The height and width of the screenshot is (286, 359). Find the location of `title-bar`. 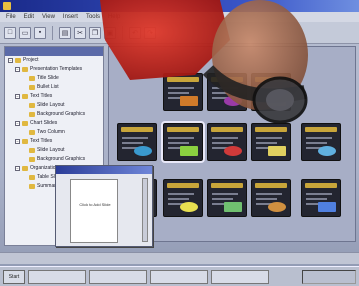

title-bar is located at coordinates (179, 6).